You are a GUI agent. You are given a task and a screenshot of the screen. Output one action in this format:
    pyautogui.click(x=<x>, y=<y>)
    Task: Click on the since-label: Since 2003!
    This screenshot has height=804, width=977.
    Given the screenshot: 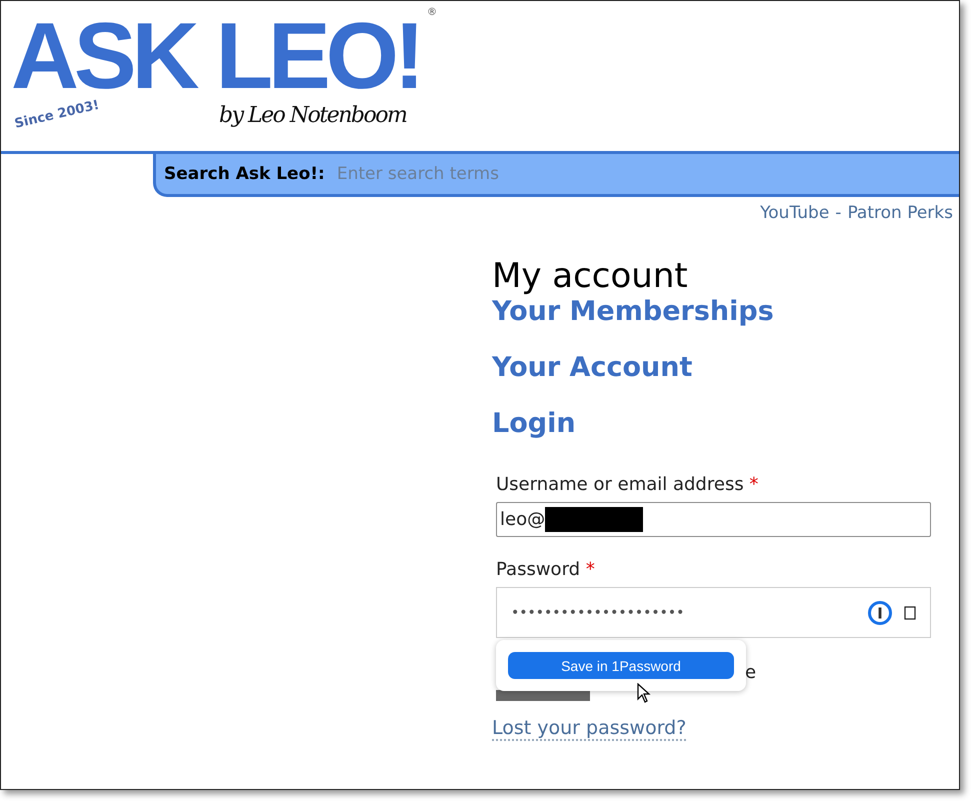 What is the action you would take?
    pyautogui.click(x=57, y=115)
    